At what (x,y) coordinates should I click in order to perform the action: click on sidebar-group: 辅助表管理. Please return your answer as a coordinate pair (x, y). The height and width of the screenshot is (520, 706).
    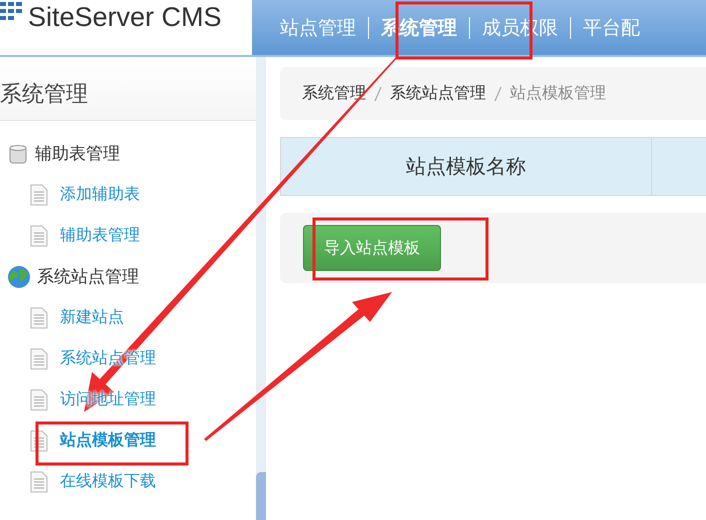
    Looking at the image, I should click on (77, 153).